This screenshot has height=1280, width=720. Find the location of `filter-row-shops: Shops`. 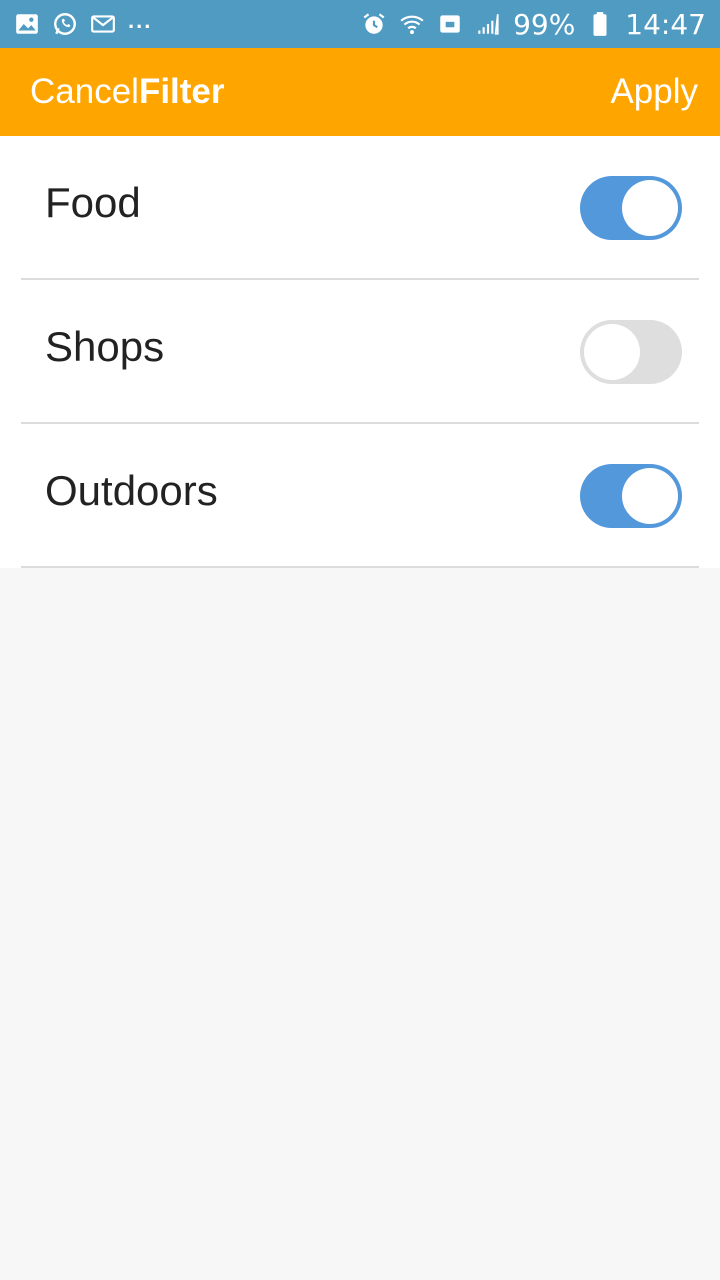

filter-row-shops: Shops is located at coordinates (360, 352).